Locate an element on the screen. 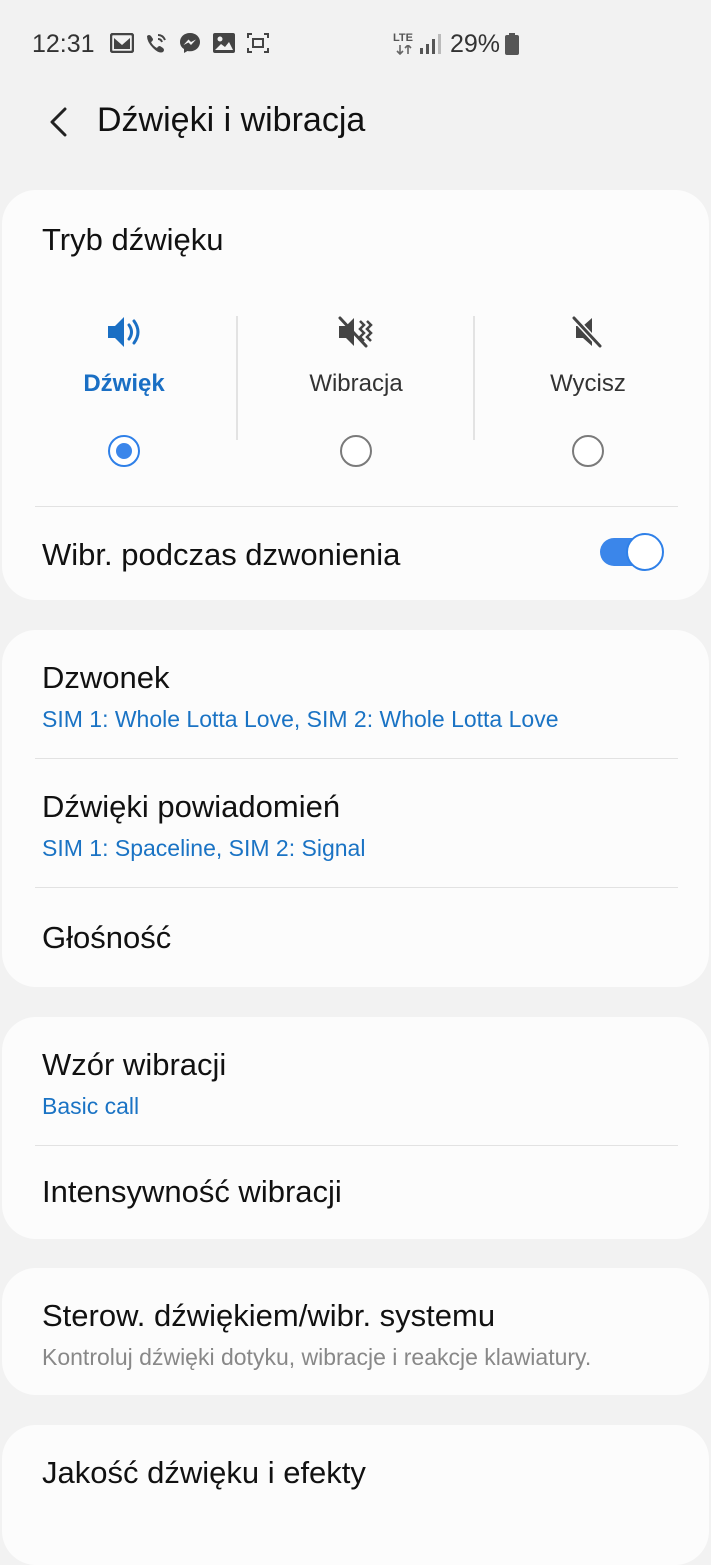 The image size is (711, 1565). sound-quality-card: Jakość dźwięku i efekty is located at coordinates (355, 1495).